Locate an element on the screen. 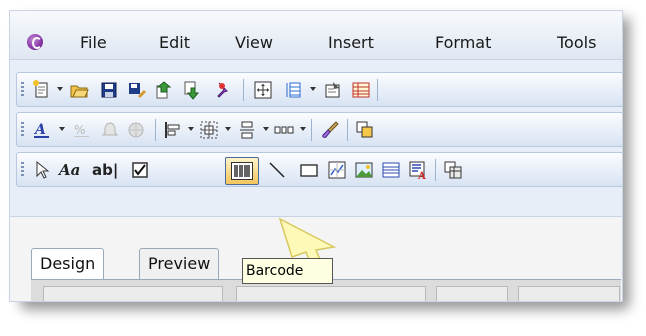 This screenshot has width=646, height=336. tab-preview: Preview is located at coordinates (179, 263).